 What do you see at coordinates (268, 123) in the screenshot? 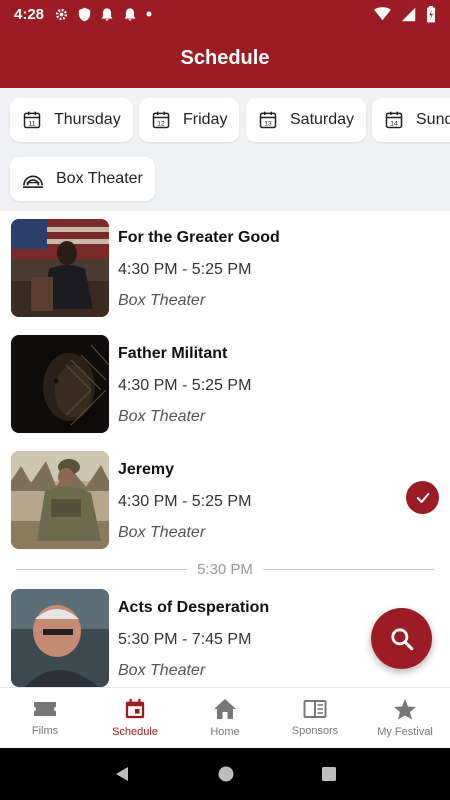
I see `day-number: 13` at bounding box center [268, 123].